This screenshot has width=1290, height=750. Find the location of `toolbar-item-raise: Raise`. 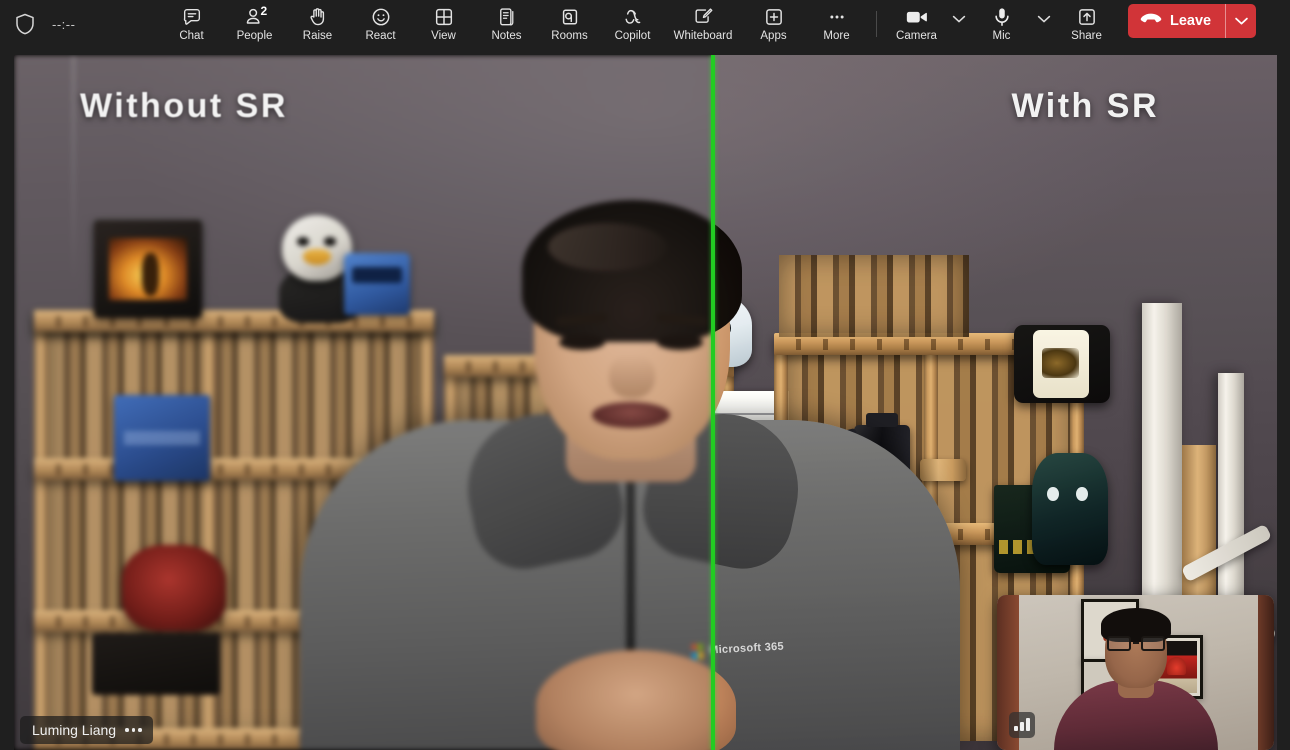

toolbar-item-raise: Raise is located at coordinates (317, 24).